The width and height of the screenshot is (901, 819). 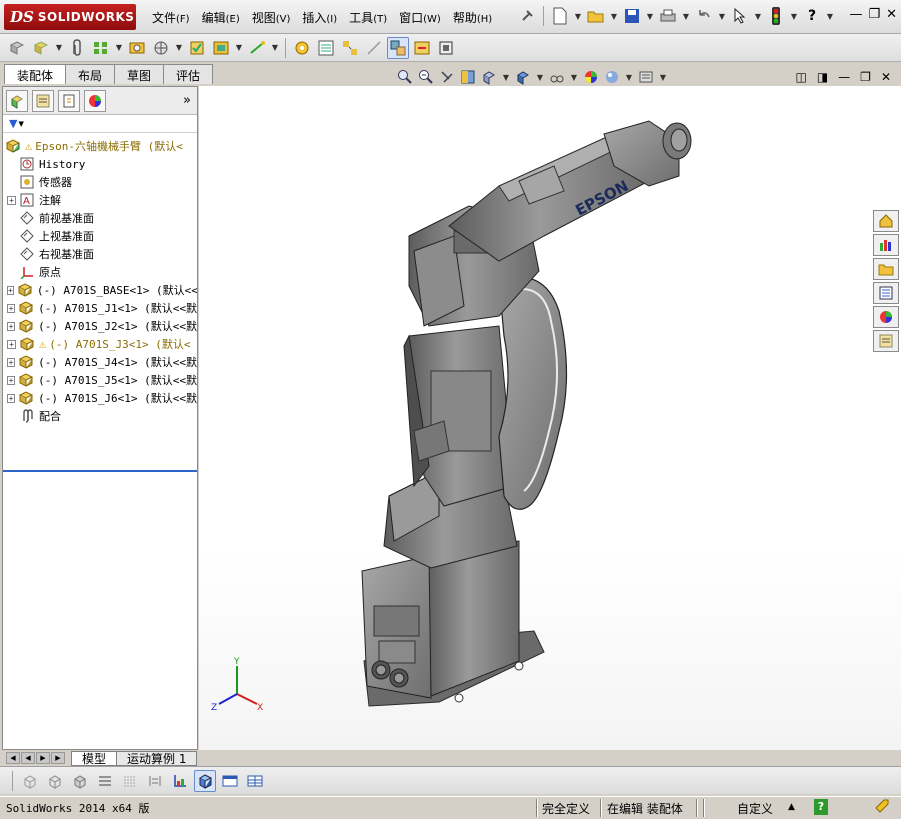 I want to click on feature-tree-tab-icon, so click(x=17, y=100).